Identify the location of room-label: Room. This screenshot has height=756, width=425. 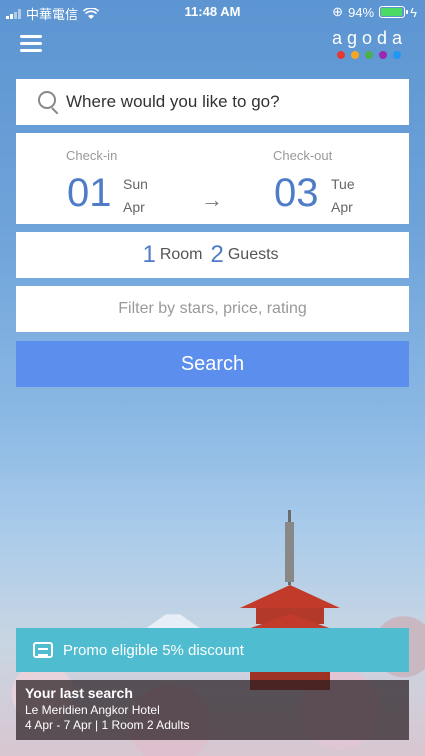
(181, 254).